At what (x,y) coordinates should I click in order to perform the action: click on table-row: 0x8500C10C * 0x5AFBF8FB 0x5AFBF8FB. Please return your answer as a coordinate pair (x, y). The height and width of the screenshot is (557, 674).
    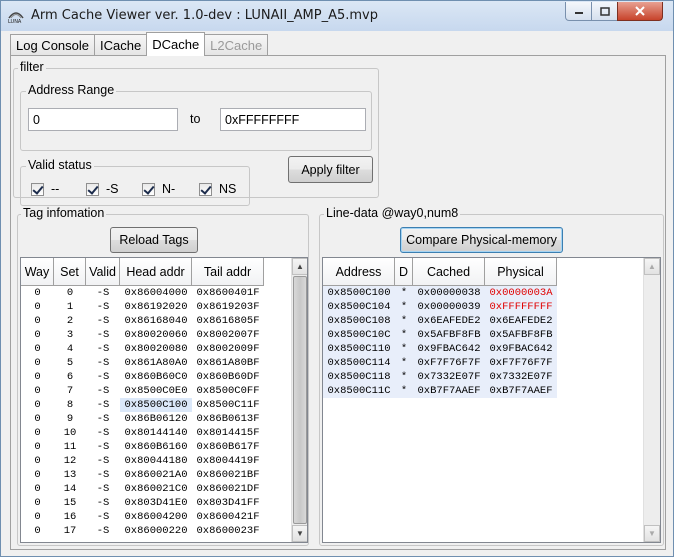
    Looking at the image, I should click on (440, 335).